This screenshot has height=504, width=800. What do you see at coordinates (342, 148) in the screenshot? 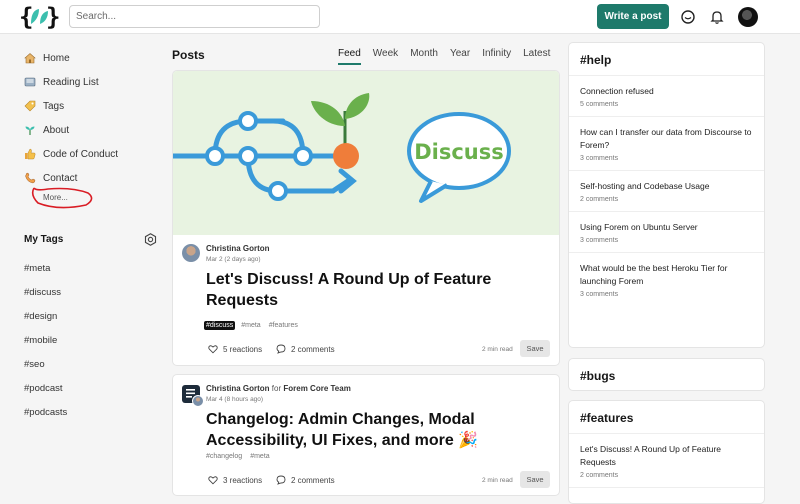
I see `discuss-illustration: Discuss` at bounding box center [342, 148].